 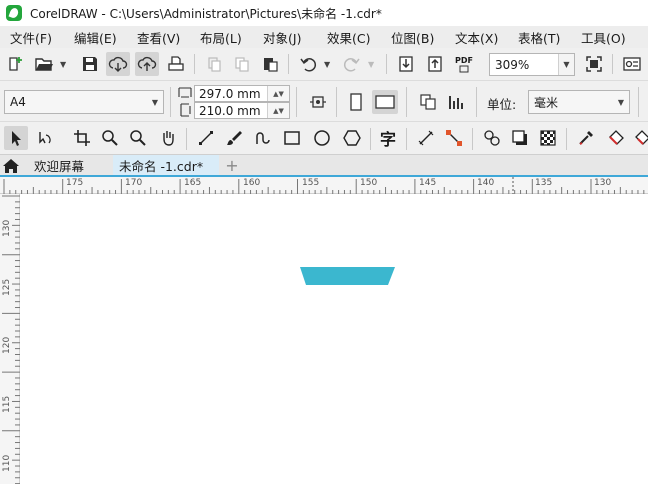 I want to click on add-tab-icon: +, so click(x=232, y=165).